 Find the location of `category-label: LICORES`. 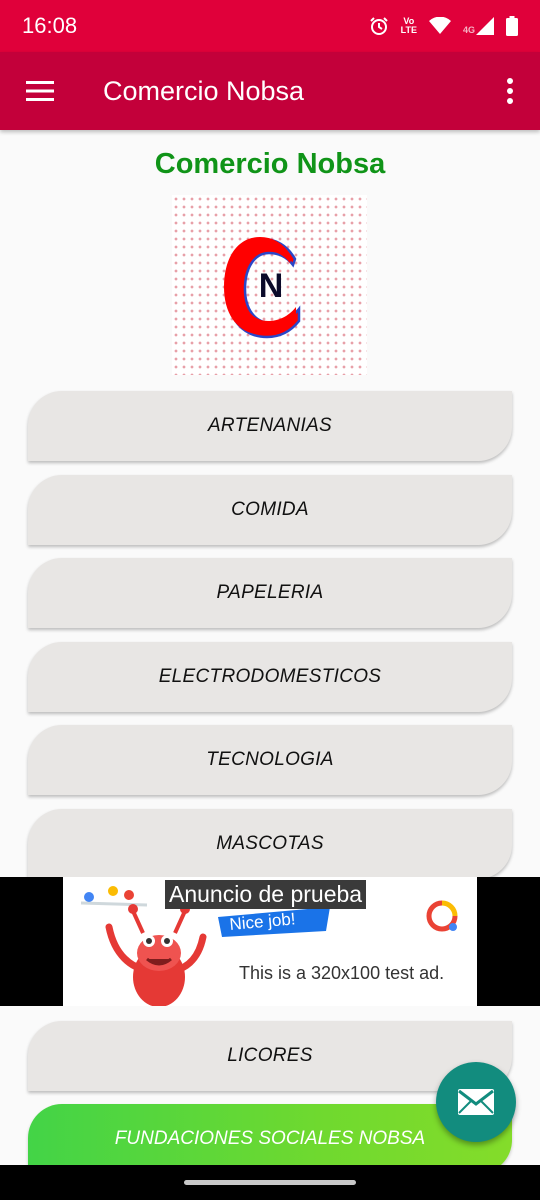

category-label: LICORES is located at coordinates (270, 1055).